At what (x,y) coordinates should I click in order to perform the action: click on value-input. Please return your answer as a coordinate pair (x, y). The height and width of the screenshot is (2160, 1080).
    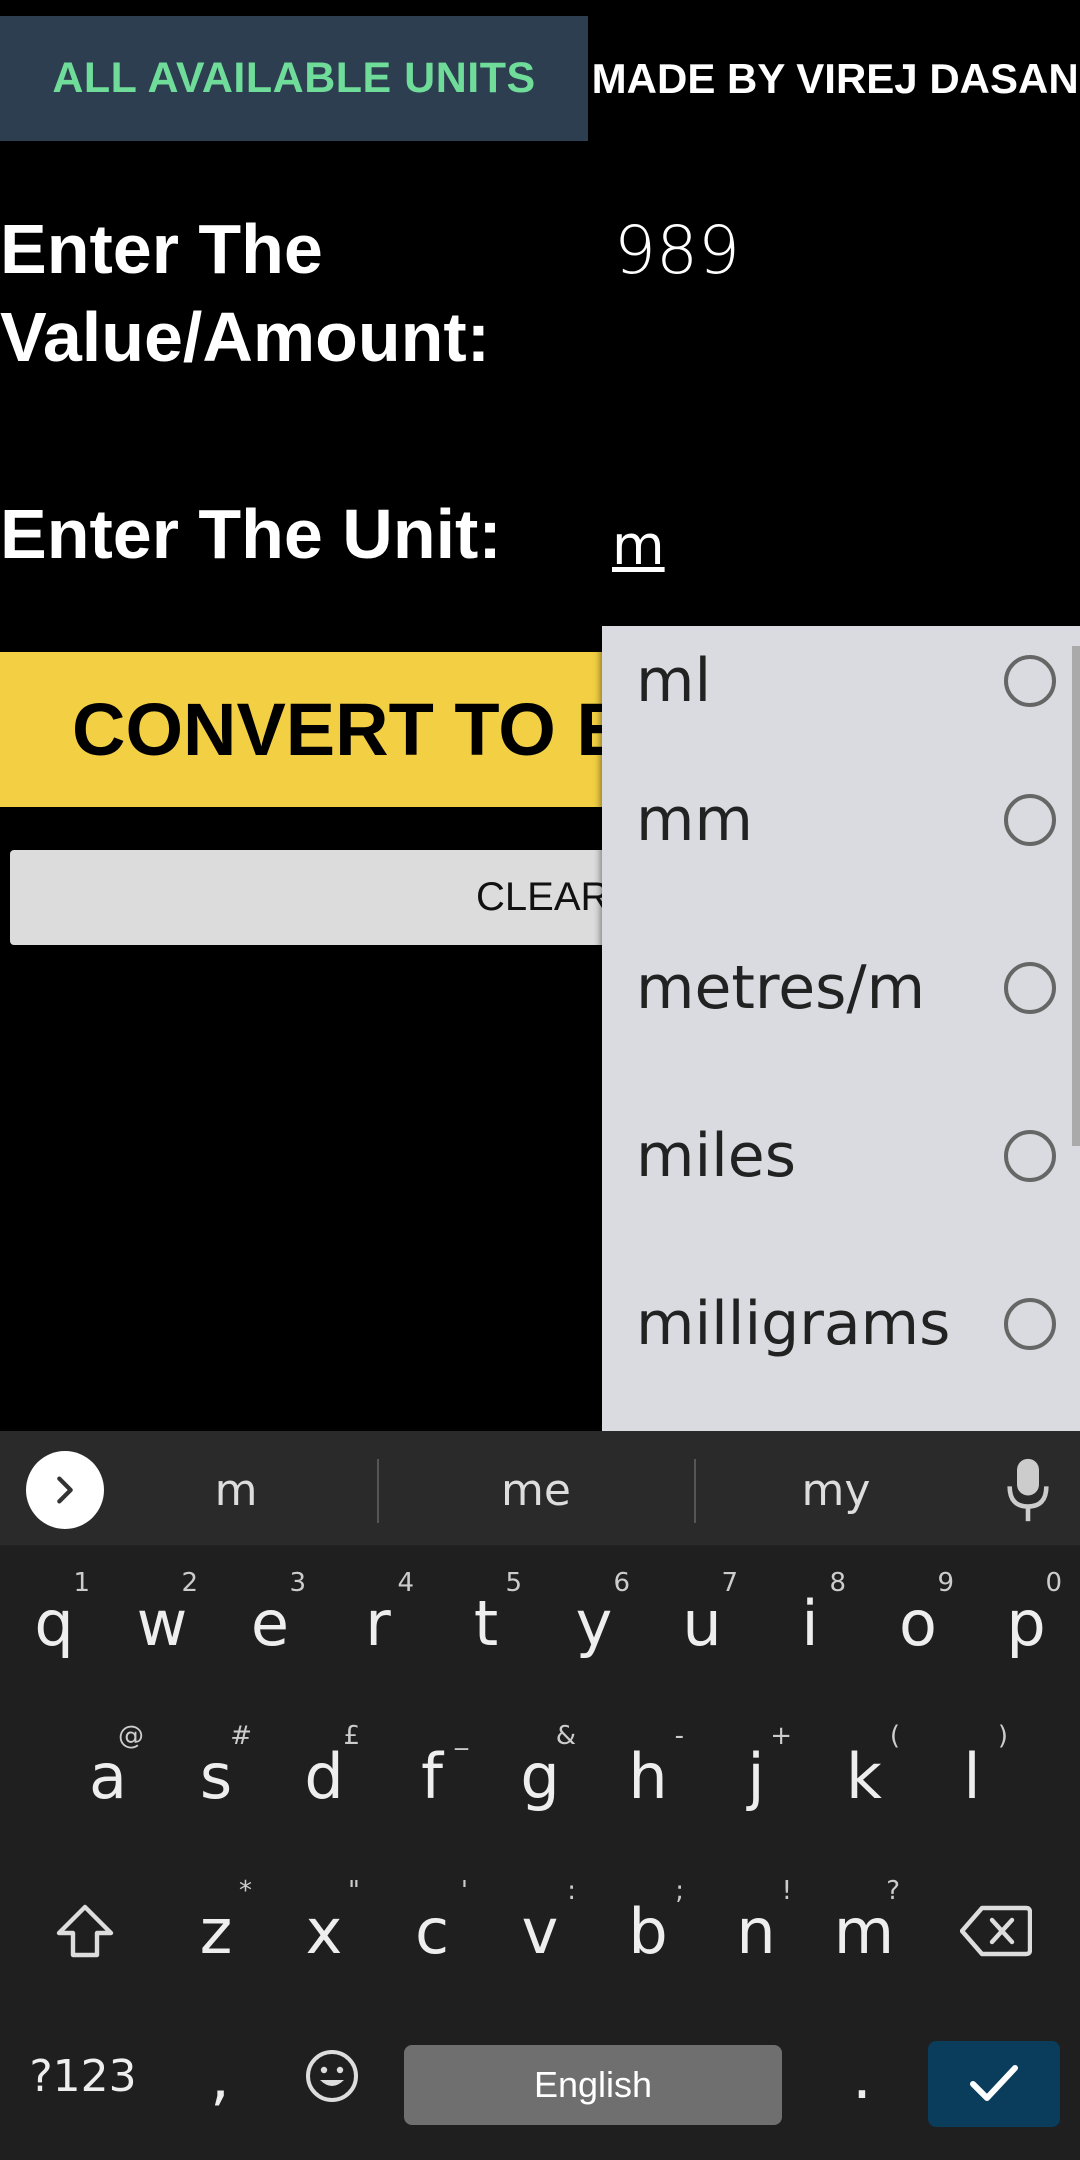
    Looking at the image, I should click on (824, 250).